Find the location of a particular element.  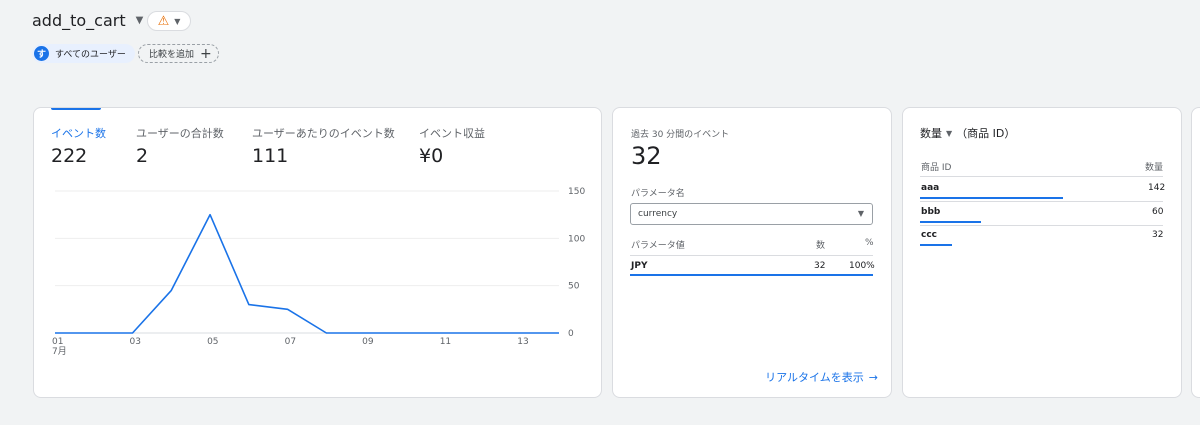

item-quantity: 142 is located at coordinates (1157, 188).